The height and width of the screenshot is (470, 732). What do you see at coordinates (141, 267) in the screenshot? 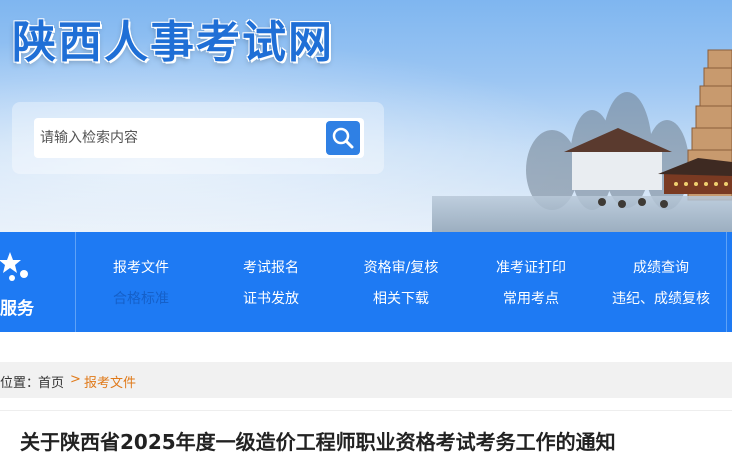
I see `nav-item-exam-documents: 报考文件` at bounding box center [141, 267].